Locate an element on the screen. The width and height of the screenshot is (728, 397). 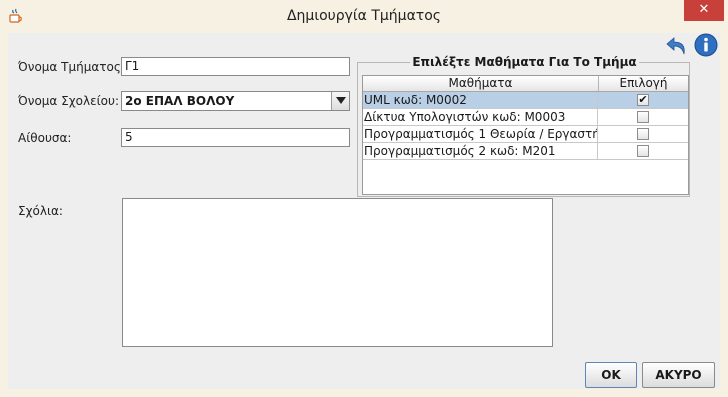
title-bar: Δημιουργία Τμήματος ✕ is located at coordinates (364, 16).